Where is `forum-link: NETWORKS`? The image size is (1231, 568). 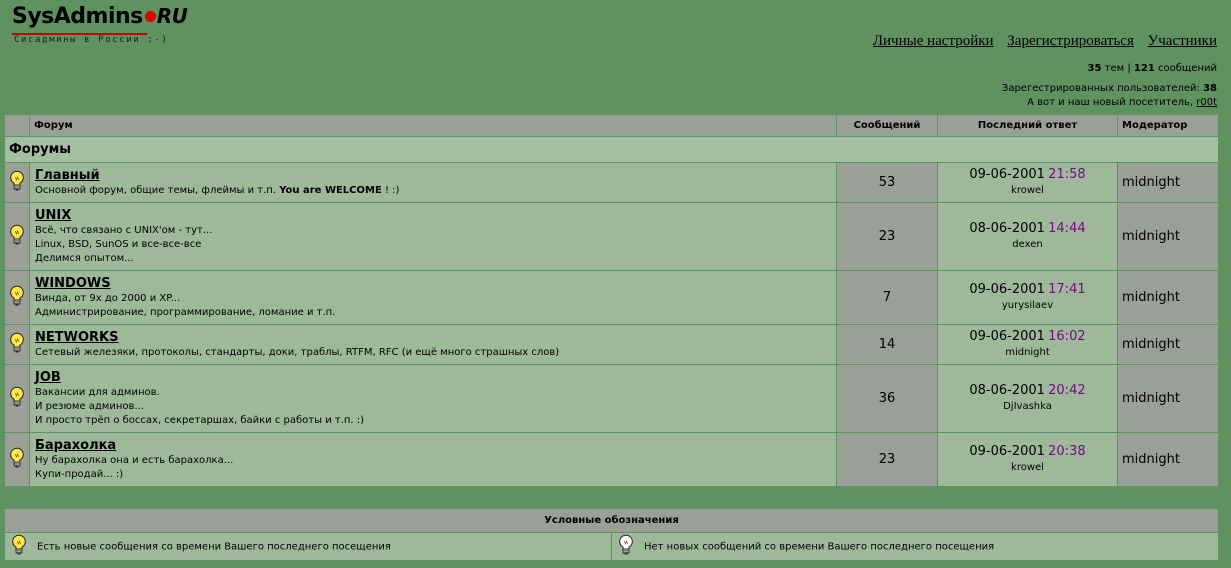 forum-link: NETWORKS is located at coordinates (76, 338).